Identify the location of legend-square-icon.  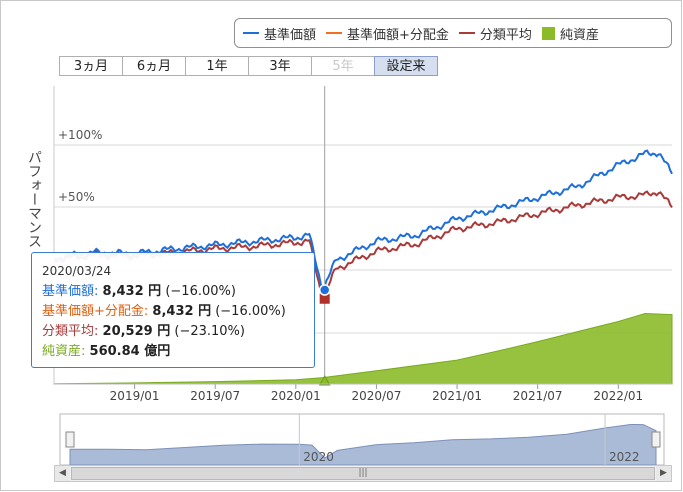
(548, 33).